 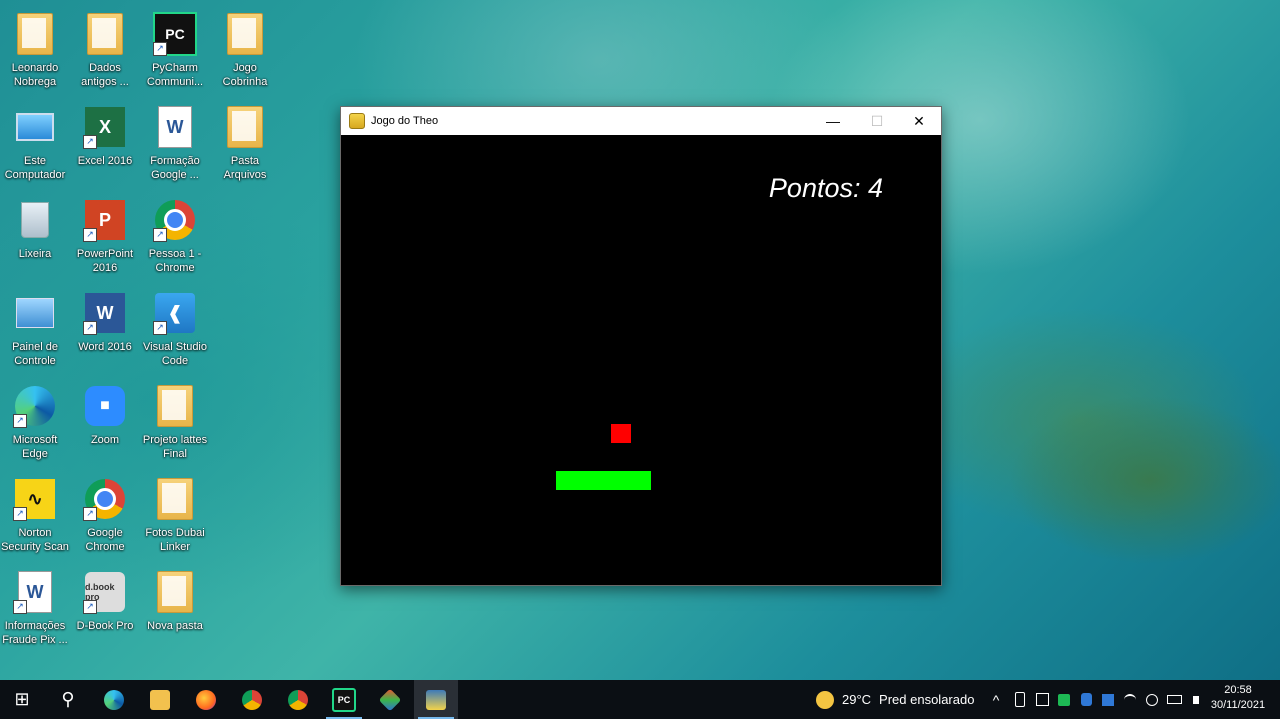 I want to click on desktop-icon-label: PowerPoint 2016, so click(x=105, y=261).